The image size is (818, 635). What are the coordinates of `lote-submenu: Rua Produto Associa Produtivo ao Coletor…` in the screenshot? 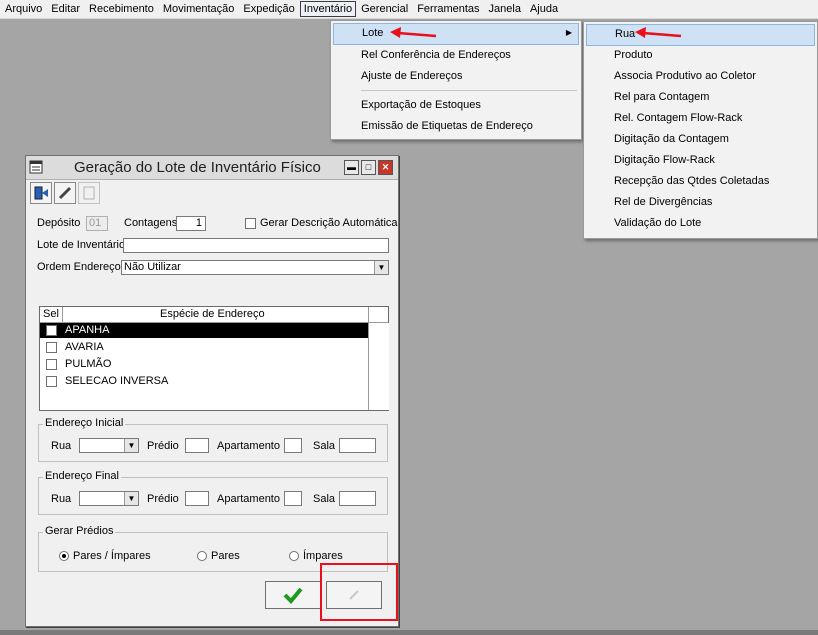 It's located at (700, 130).